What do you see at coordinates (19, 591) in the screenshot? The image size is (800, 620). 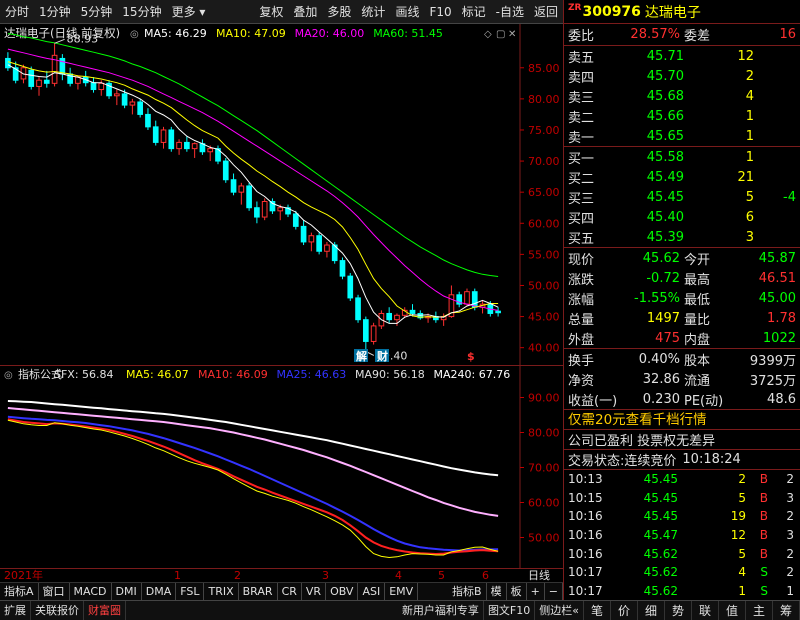 I see `indicator-tab-0: 指标A` at bounding box center [19, 591].